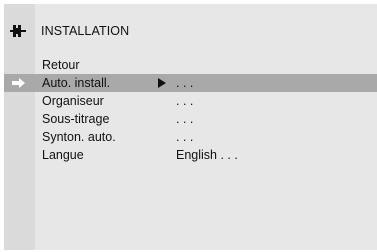  What do you see at coordinates (190, 31) in the screenshot?
I see `menu-header: INSTALLATION` at bounding box center [190, 31].